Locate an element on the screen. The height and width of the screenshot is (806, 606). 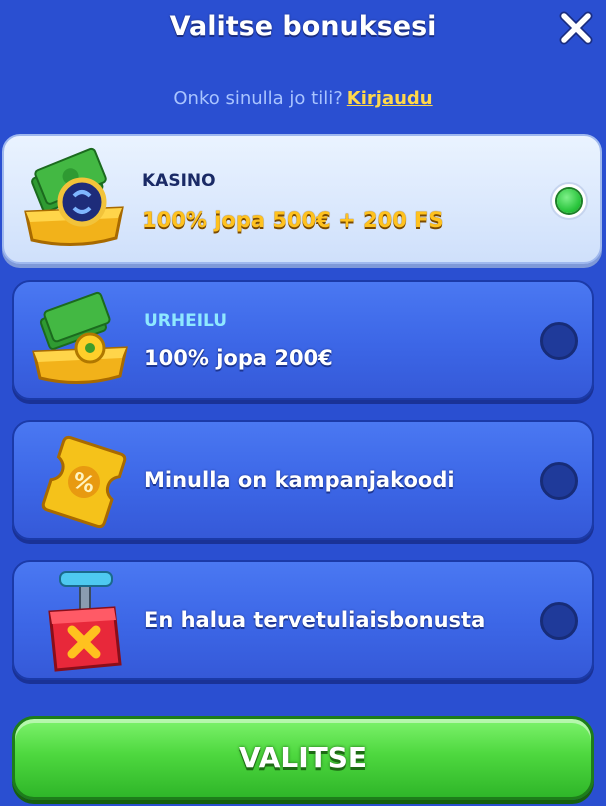
select-button: VALITSE is located at coordinates (303, 758).